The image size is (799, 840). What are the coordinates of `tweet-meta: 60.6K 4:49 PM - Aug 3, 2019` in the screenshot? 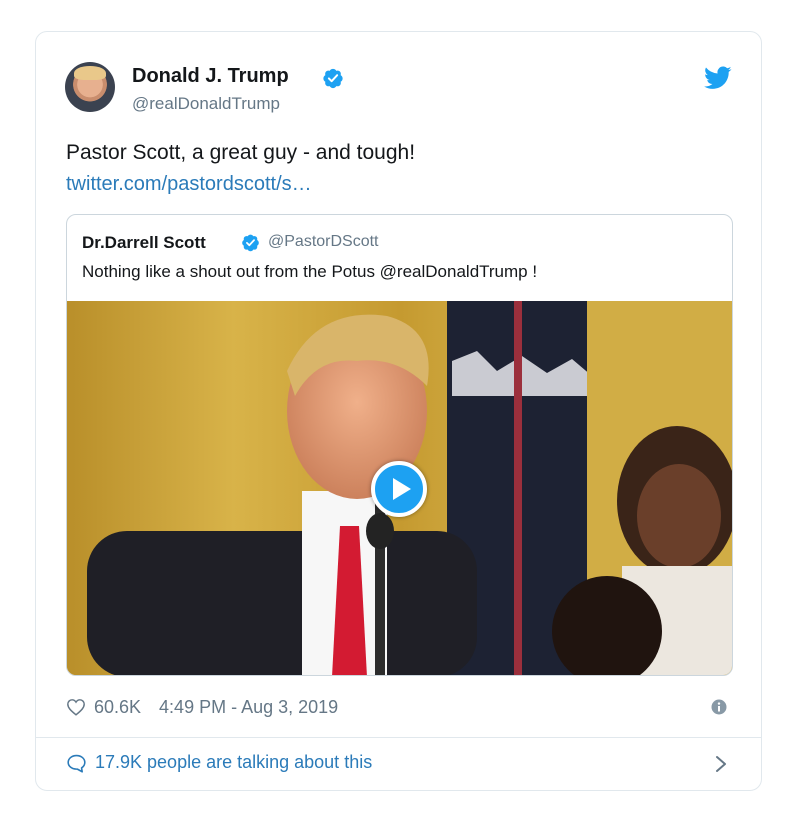 It's located at (202, 707).